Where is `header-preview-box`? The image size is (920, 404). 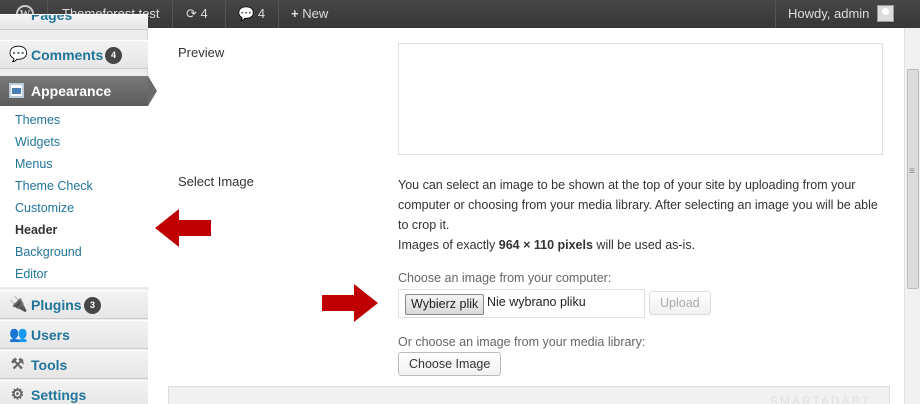 header-preview-box is located at coordinates (640, 99).